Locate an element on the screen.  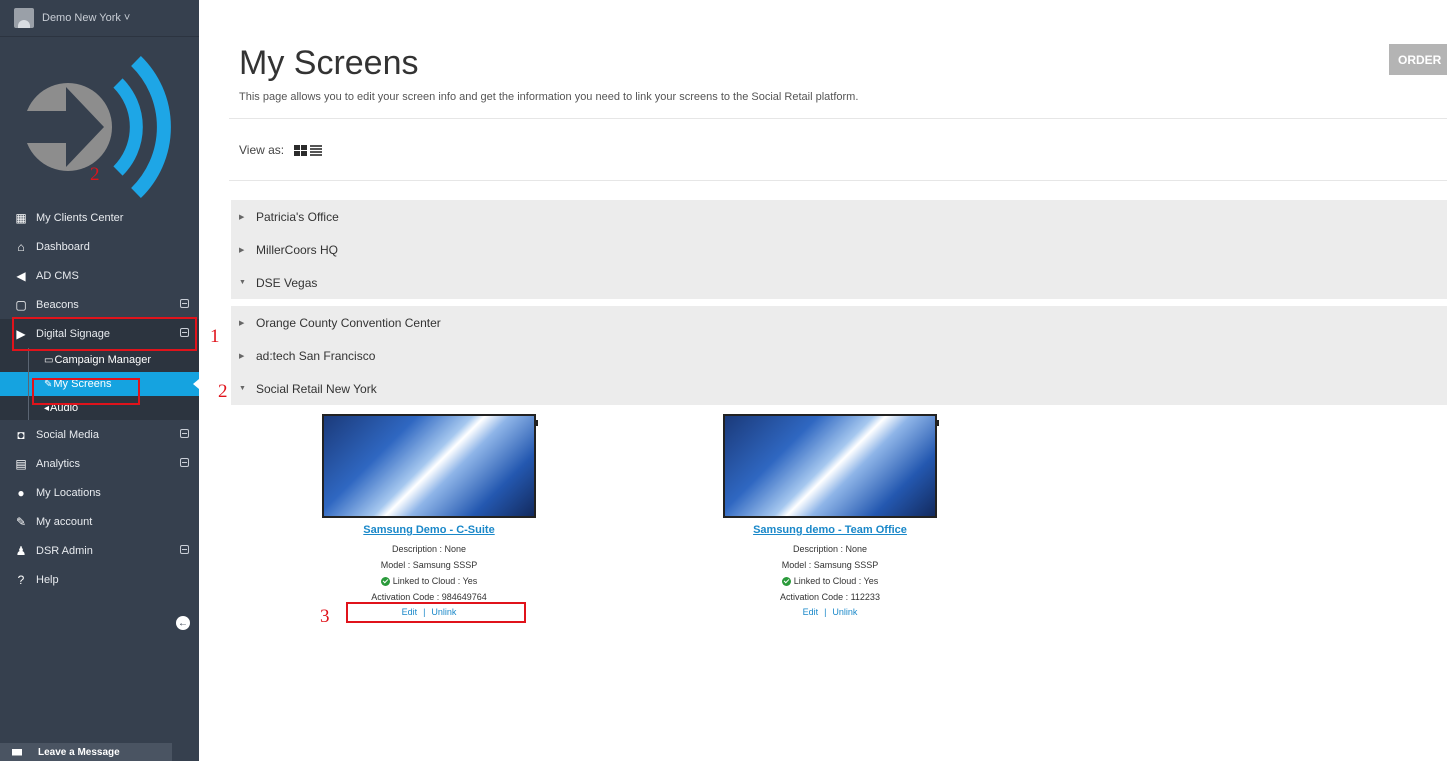
beacon-icon: ▢ is located at coordinates (21, 304).